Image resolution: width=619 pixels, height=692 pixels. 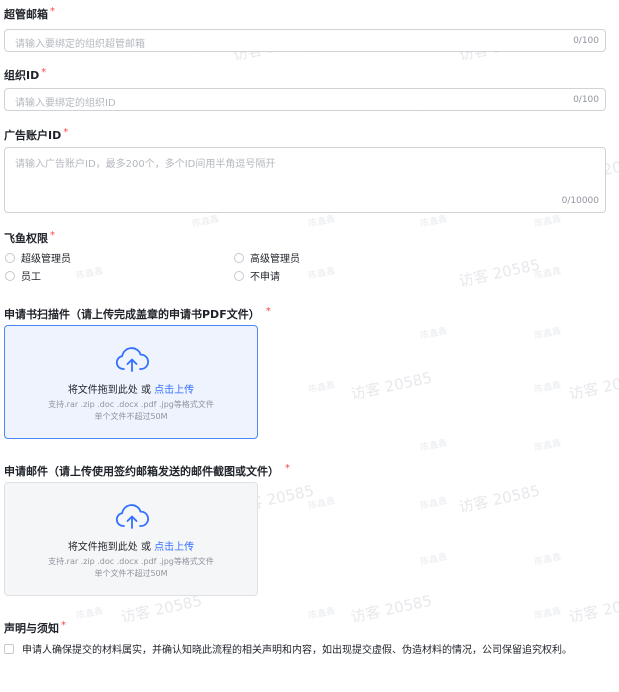 I want to click on application-scan-label: 申请书扫描件（请上传完成盖章的申请书PDF文件） *, so click(x=137, y=313).